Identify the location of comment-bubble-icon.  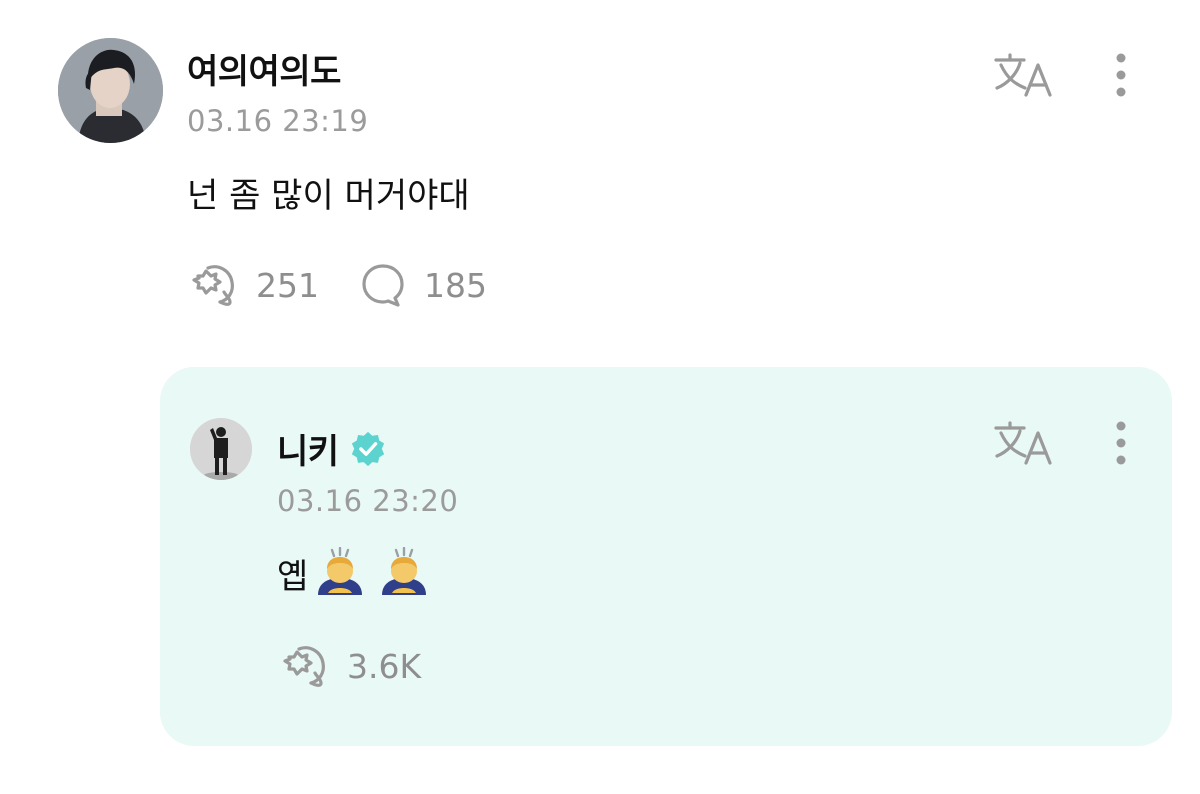
(383, 285).